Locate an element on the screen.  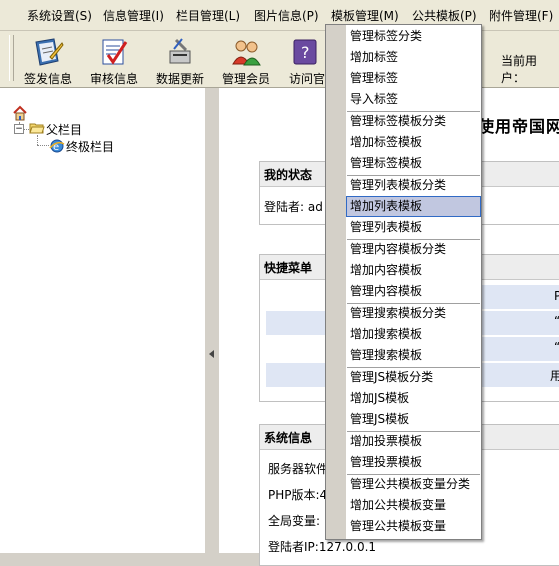
menu-item-manage-content-templates: 管理内容模板 is located at coordinates (413, 291).